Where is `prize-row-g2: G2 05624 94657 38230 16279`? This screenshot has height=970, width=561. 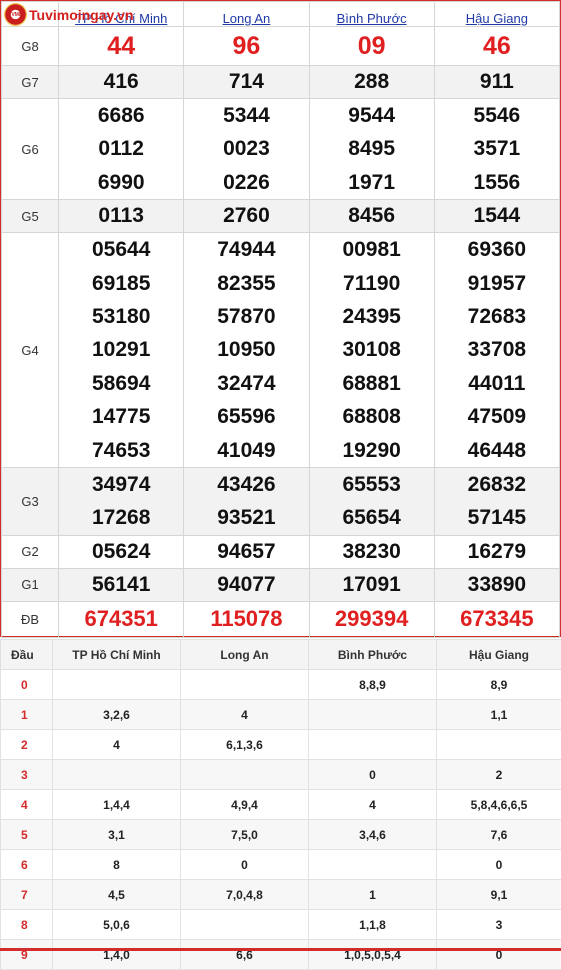
prize-row-g2: G2 05624 94657 38230 16279 is located at coordinates (281, 551).